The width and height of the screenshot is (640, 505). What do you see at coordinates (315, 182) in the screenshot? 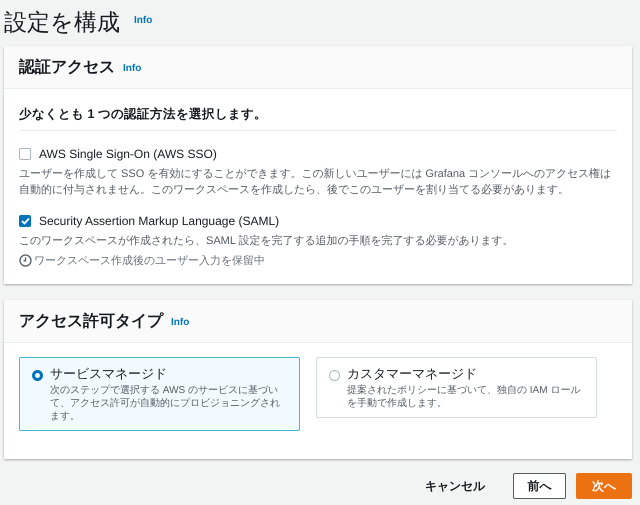
I see `option-description: ユーザーを作成して SSO を有効にすることができます。この新しいユーザーには Grafana コンソールへのアクセス権は自動的に付与されません。このワークスペースを作成したら、後でこのユーザーを割り当てる必要があります。` at bounding box center [315, 182].